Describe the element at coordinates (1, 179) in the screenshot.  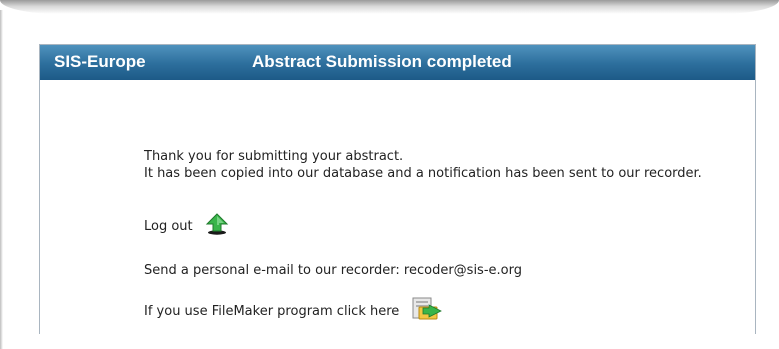
I see `window-left-edge` at that location.